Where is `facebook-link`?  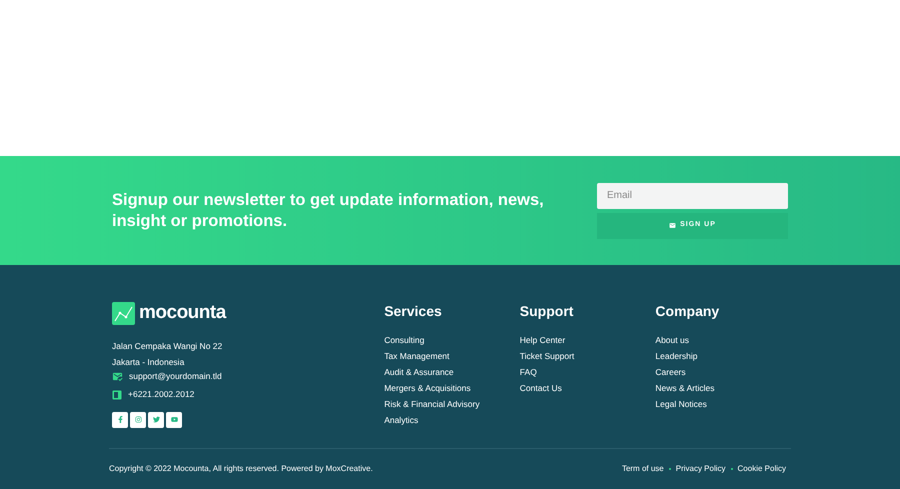 facebook-link is located at coordinates (120, 420).